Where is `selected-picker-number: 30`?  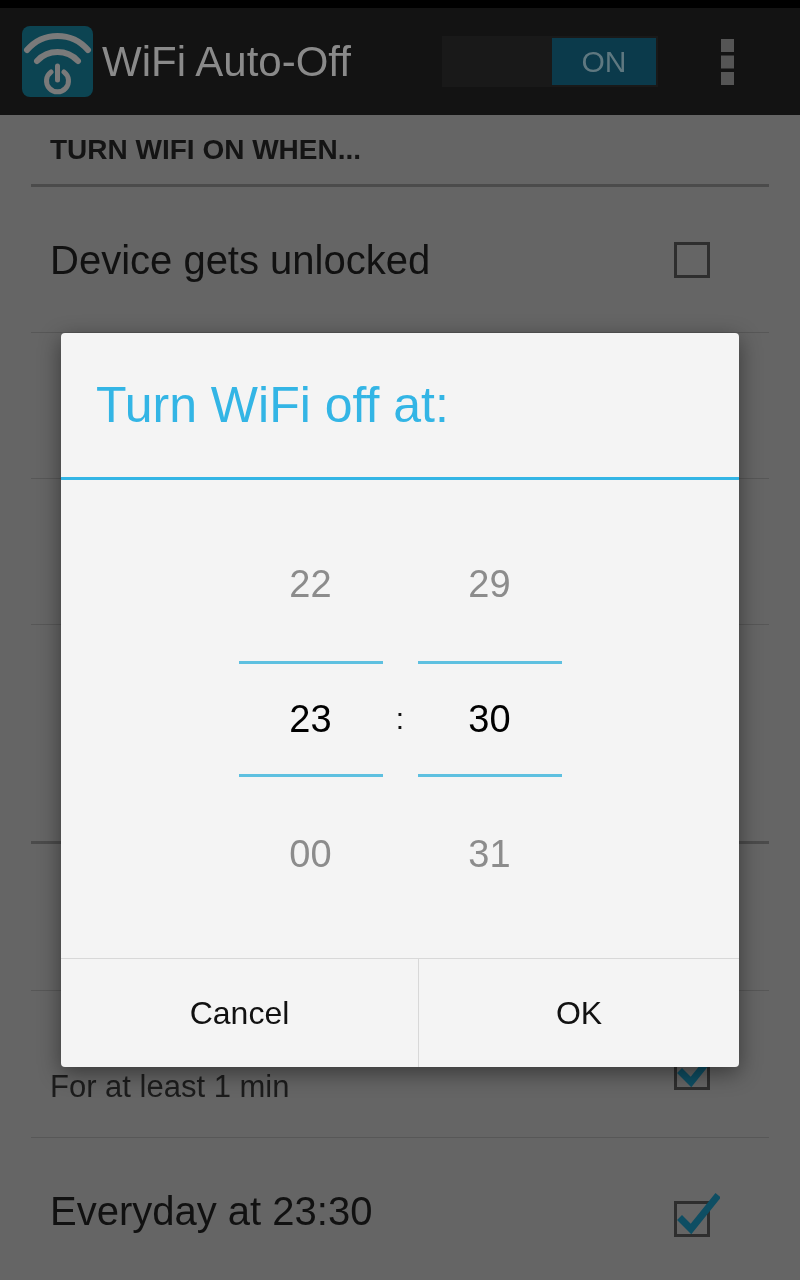
selected-picker-number: 30 is located at coordinates (489, 719).